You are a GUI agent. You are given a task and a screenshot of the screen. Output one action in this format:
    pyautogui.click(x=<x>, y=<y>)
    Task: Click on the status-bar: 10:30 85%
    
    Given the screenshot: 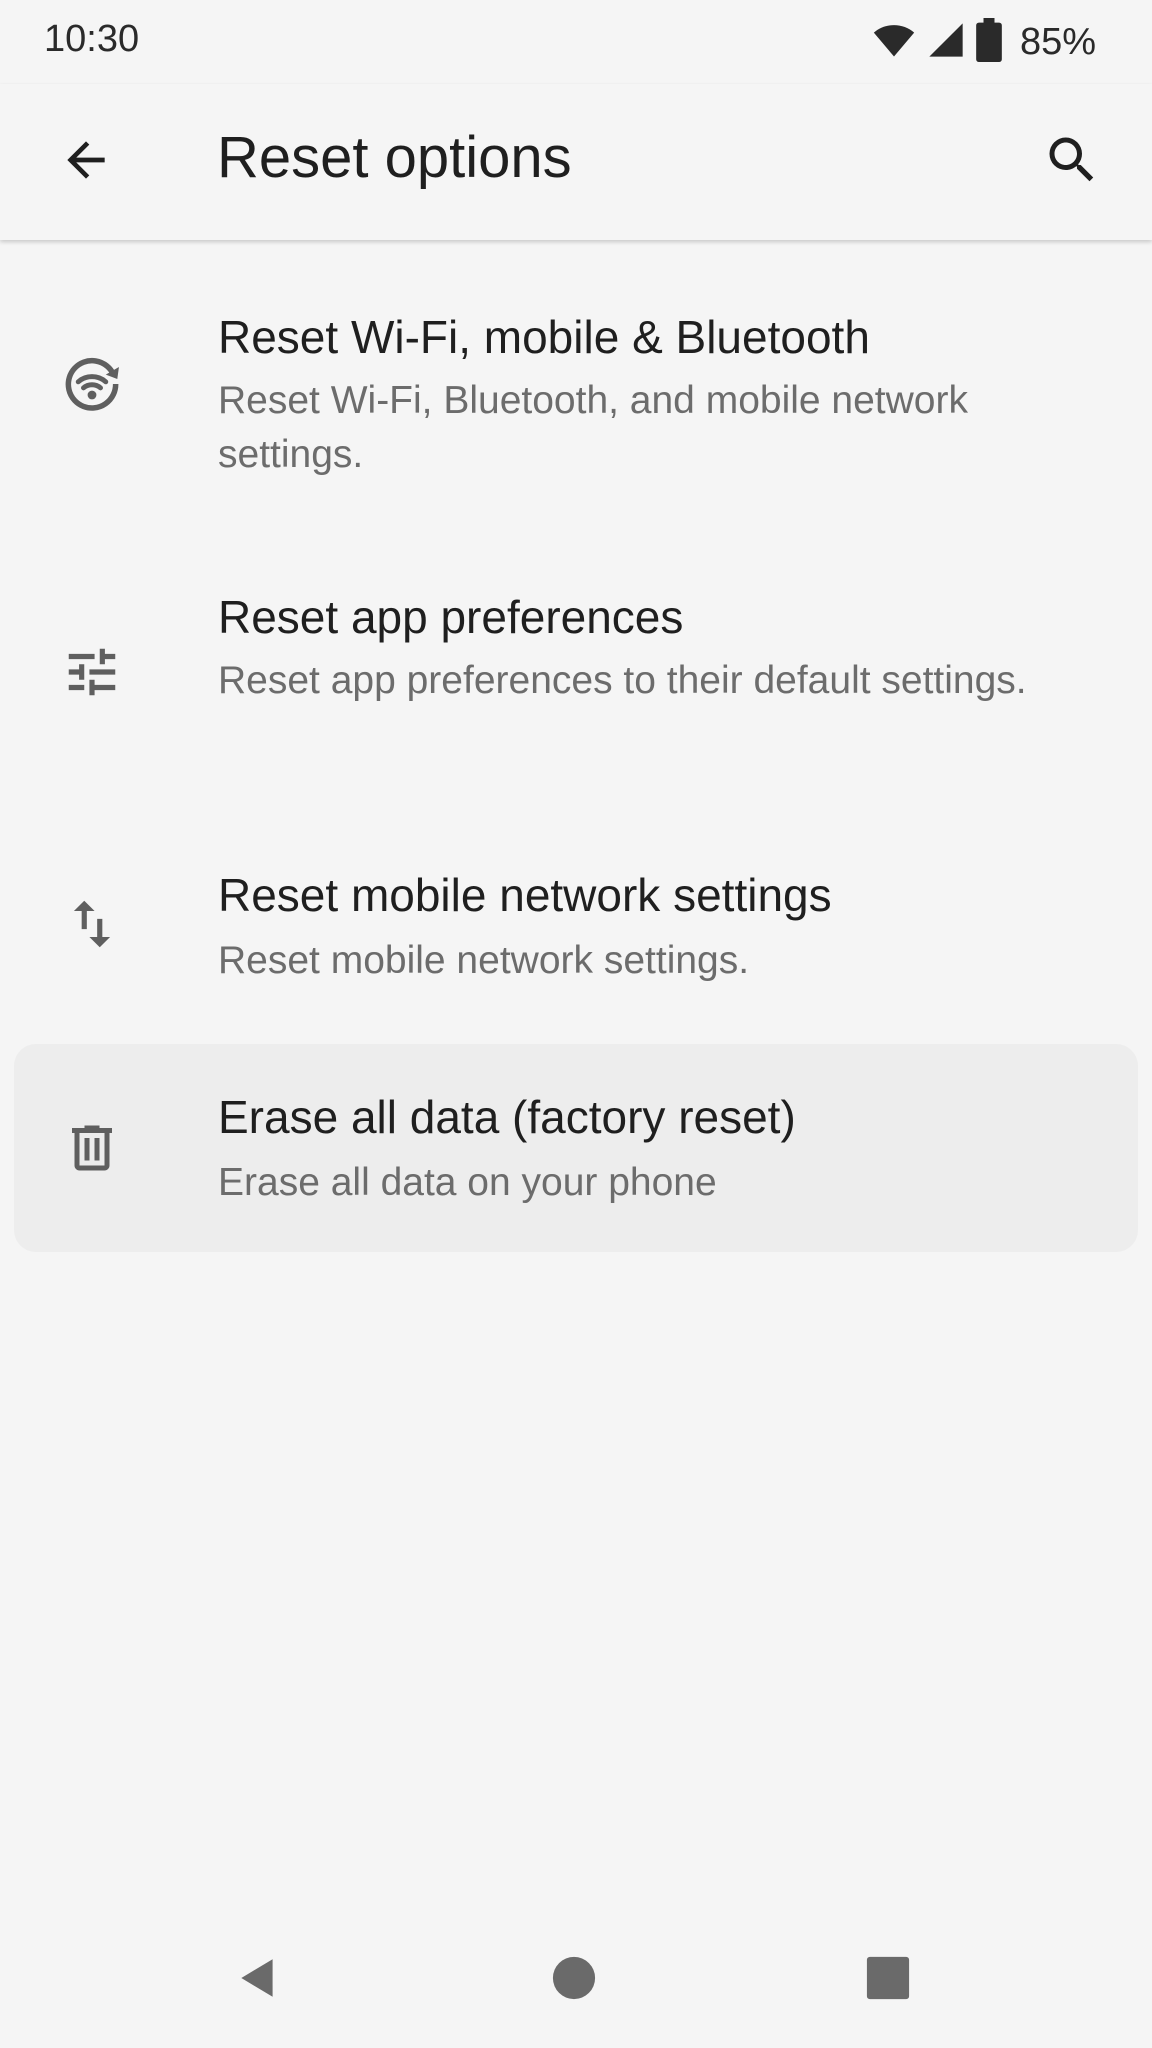 What is the action you would take?
    pyautogui.click(x=576, y=42)
    